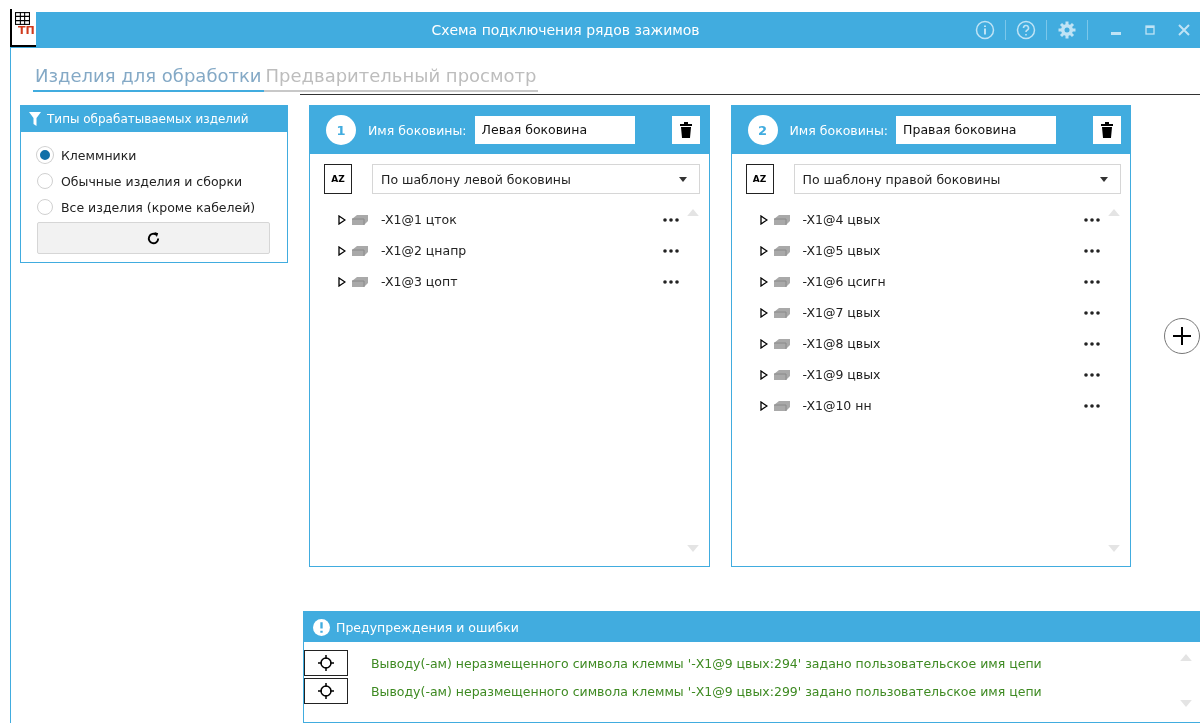  What do you see at coordinates (148, 119) in the screenshot?
I see `panel-title: Типы обрабатываемых изделий` at bounding box center [148, 119].